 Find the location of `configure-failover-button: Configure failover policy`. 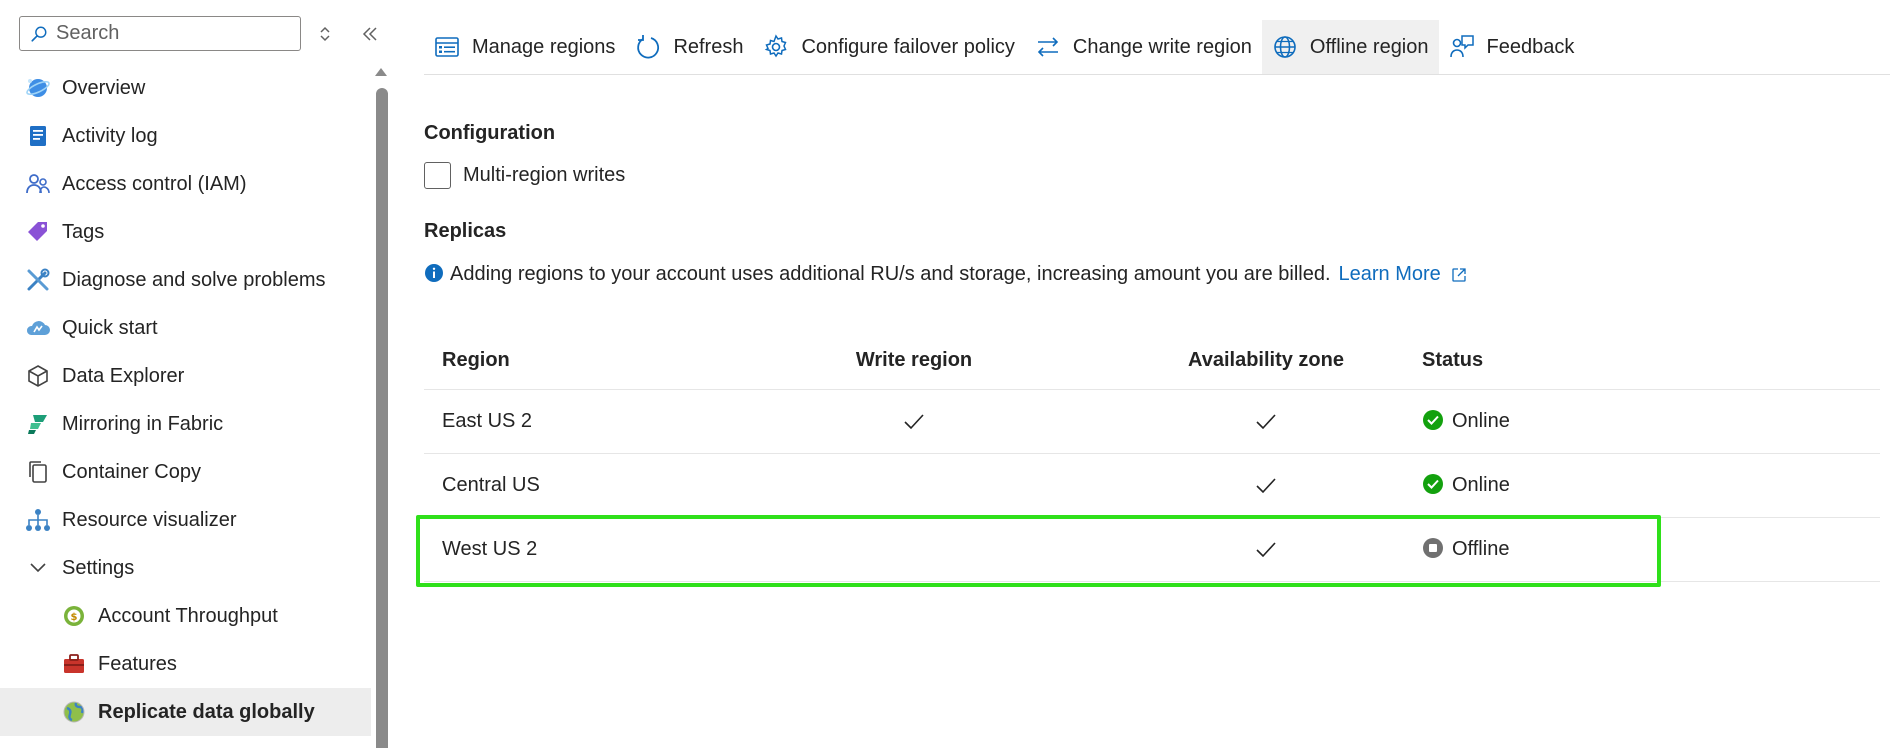

configure-failover-button: Configure failover policy is located at coordinates (888, 47).